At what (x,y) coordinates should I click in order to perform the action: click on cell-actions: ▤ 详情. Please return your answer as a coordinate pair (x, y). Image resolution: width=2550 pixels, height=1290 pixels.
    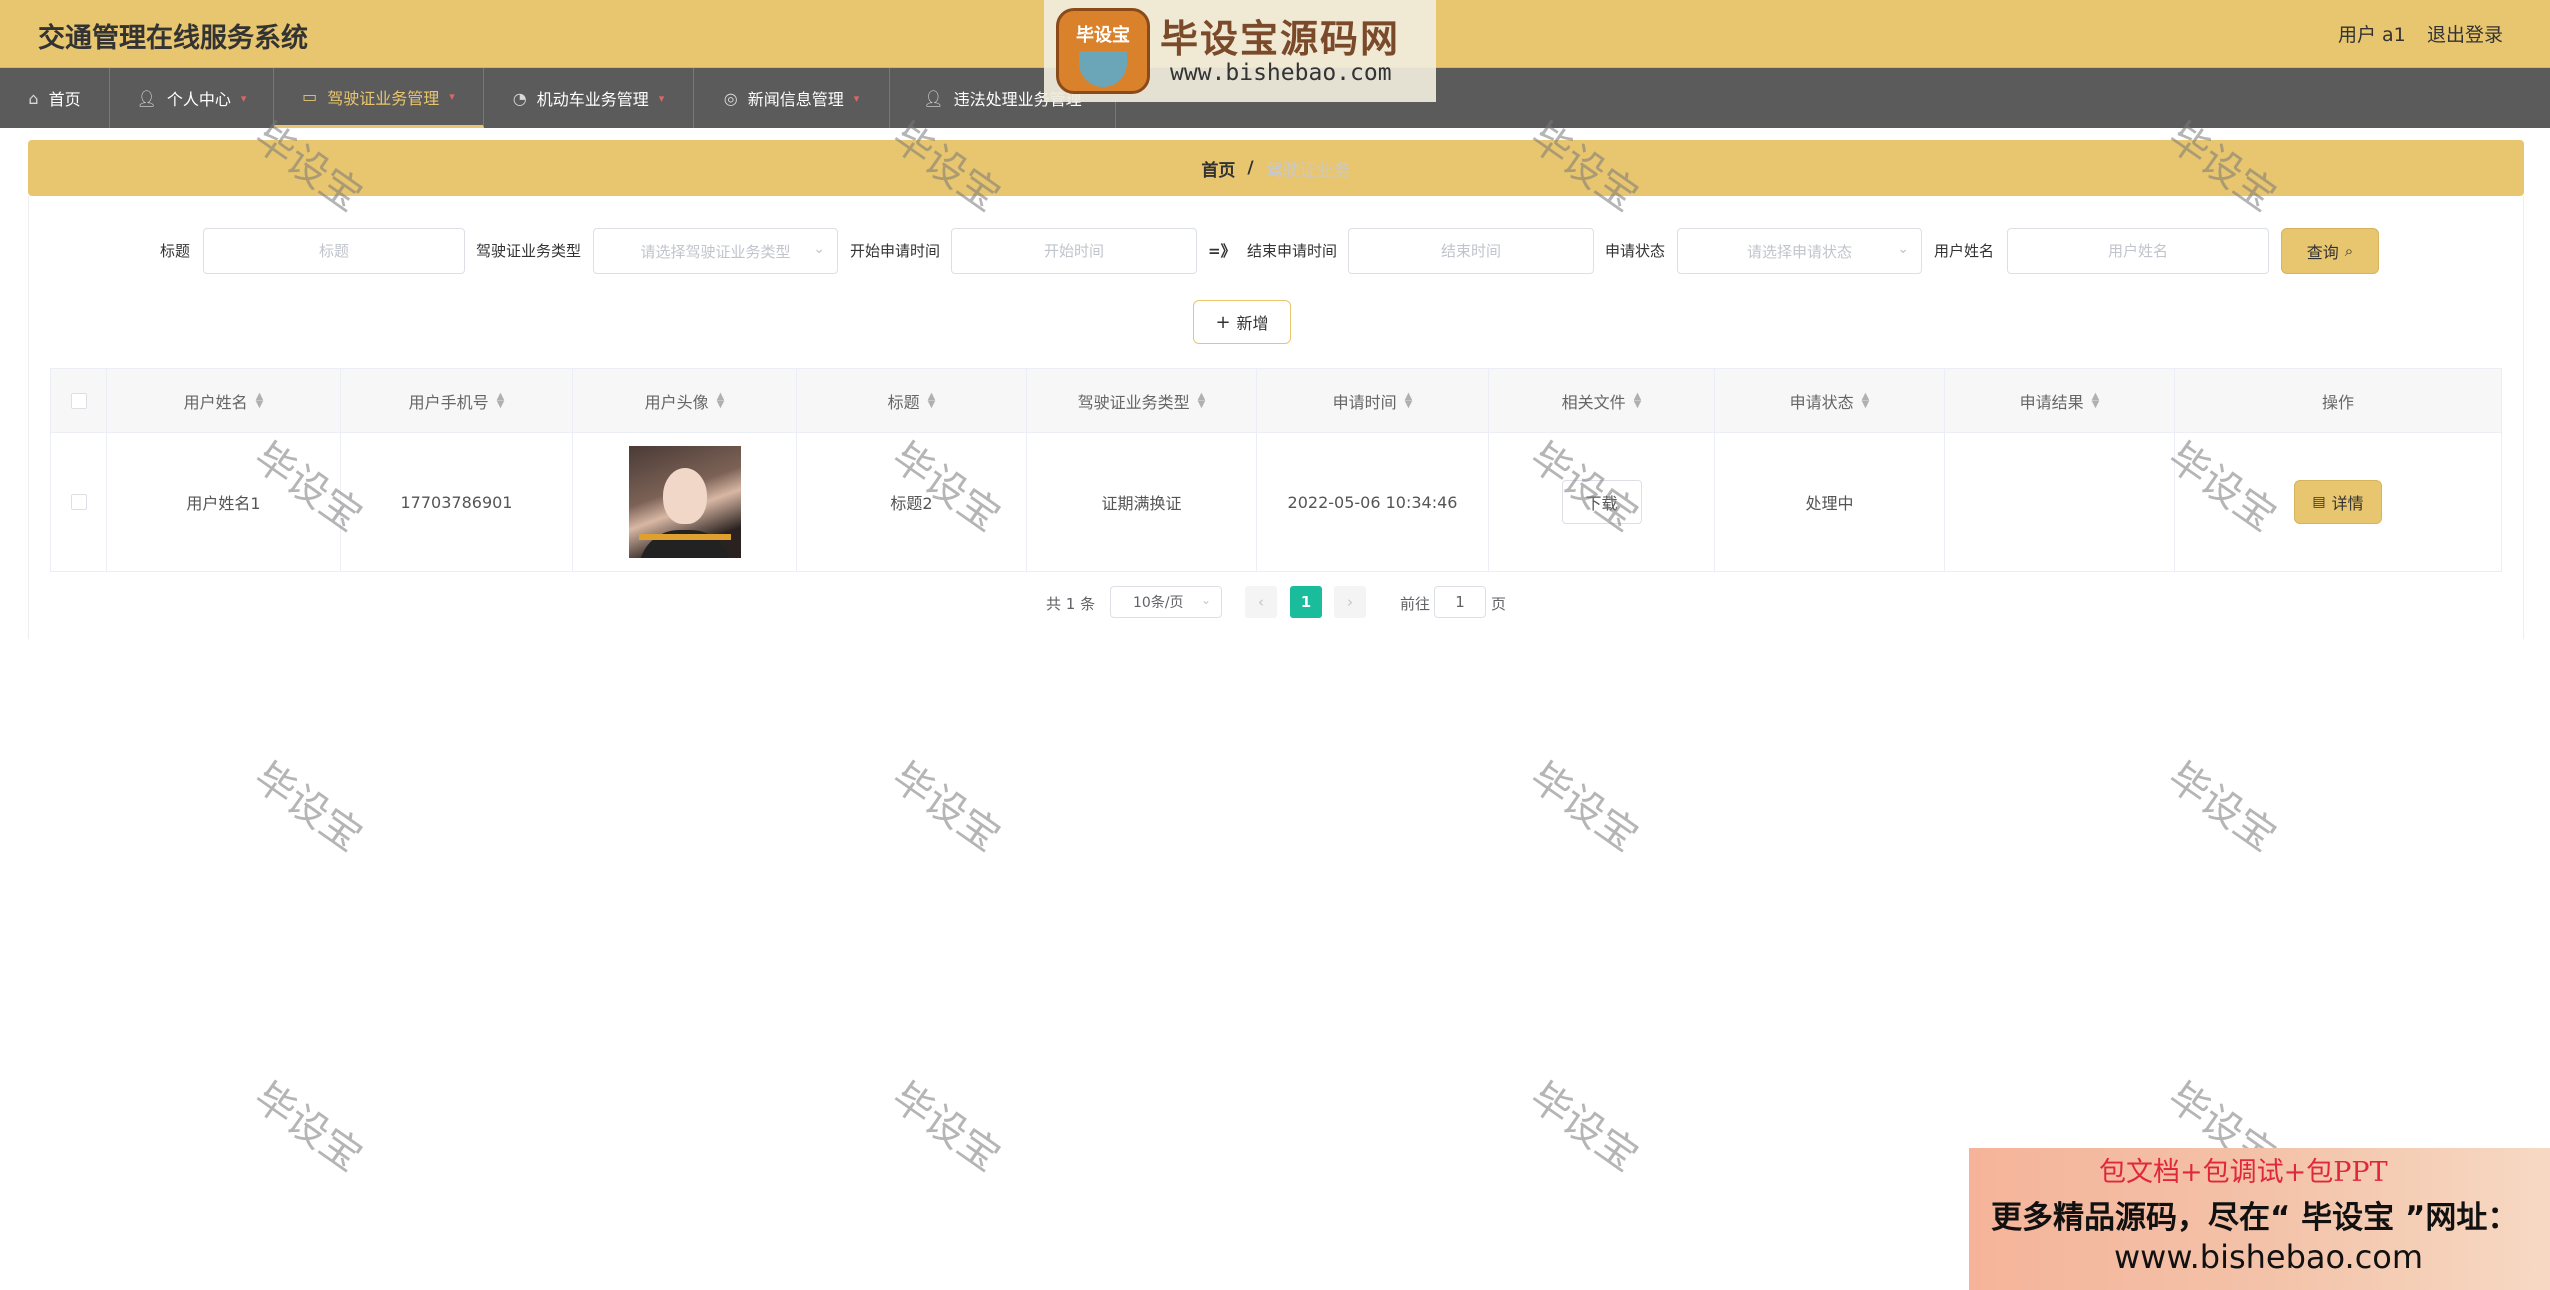
    Looking at the image, I should click on (2338, 502).